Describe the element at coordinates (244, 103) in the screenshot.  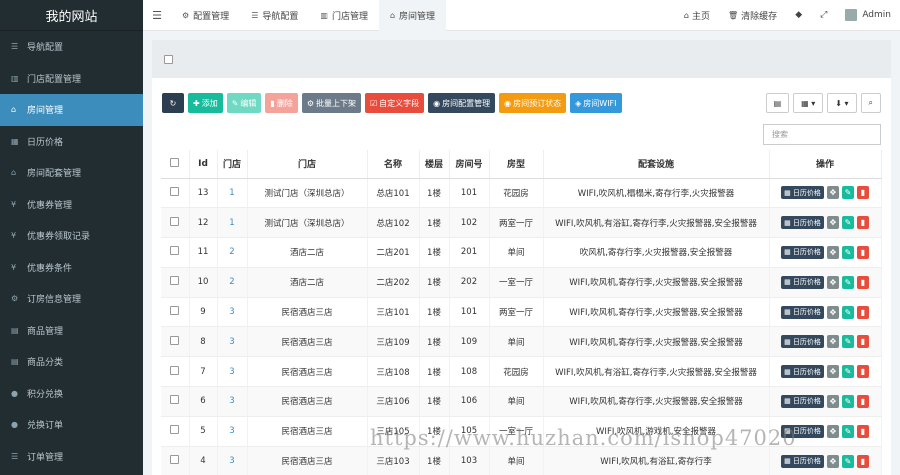
I see `edit-button: ✎ 编辑` at that location.